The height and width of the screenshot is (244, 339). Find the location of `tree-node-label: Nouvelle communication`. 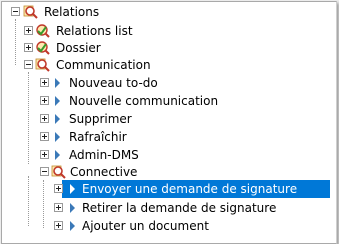

tree-node-label: Nouvelle communication is located at coordinates (144, 101).